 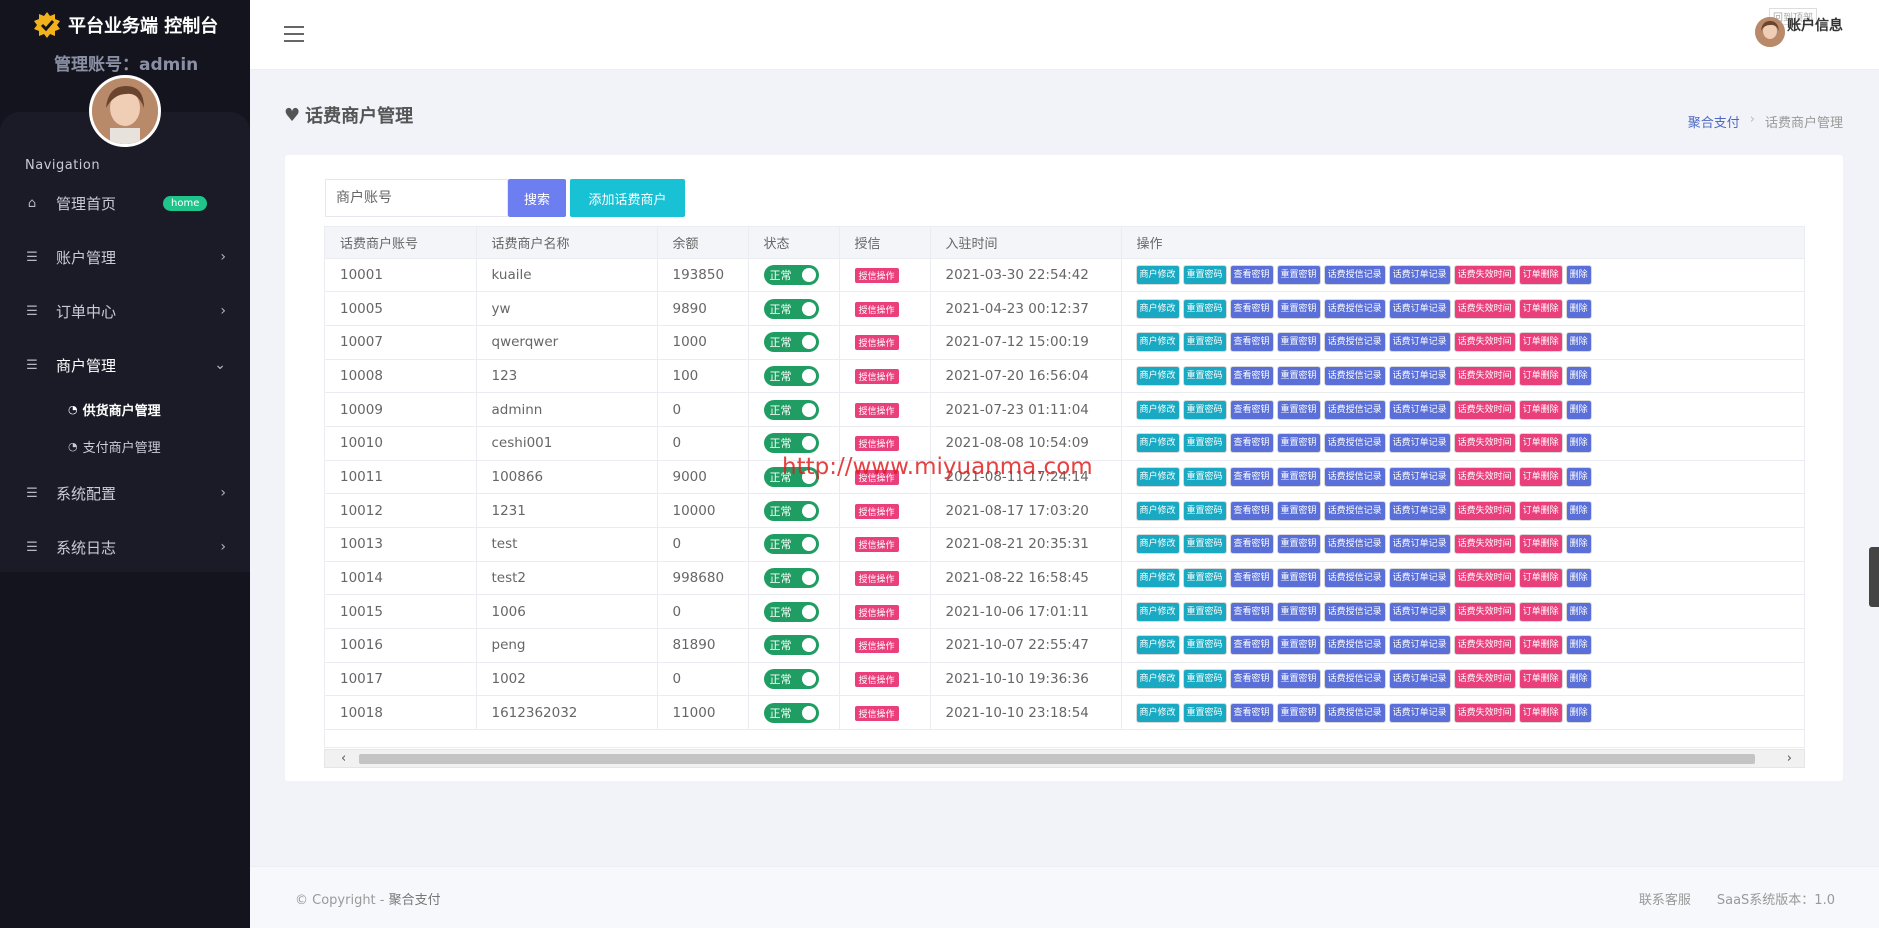 I want to click on column-header: 入驻时间, so click(x=1026, y=243).